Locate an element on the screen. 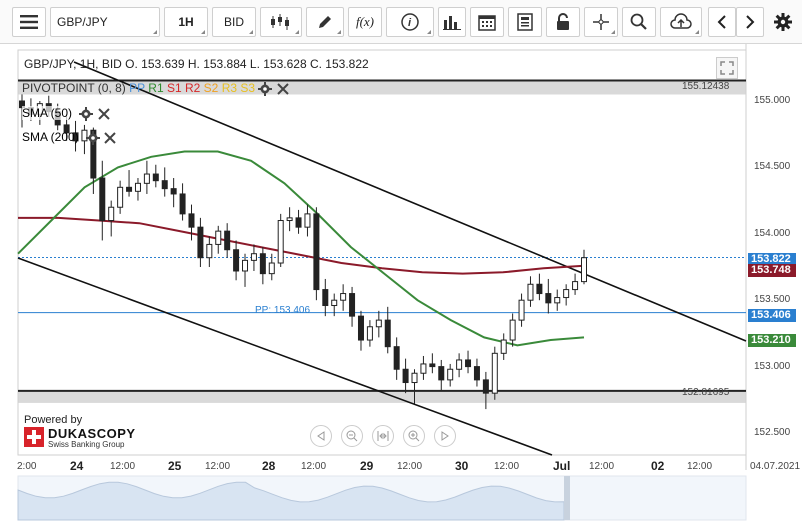 This screenshot has width=802, height=525. info-button: i is located at coordinates (410, 22).